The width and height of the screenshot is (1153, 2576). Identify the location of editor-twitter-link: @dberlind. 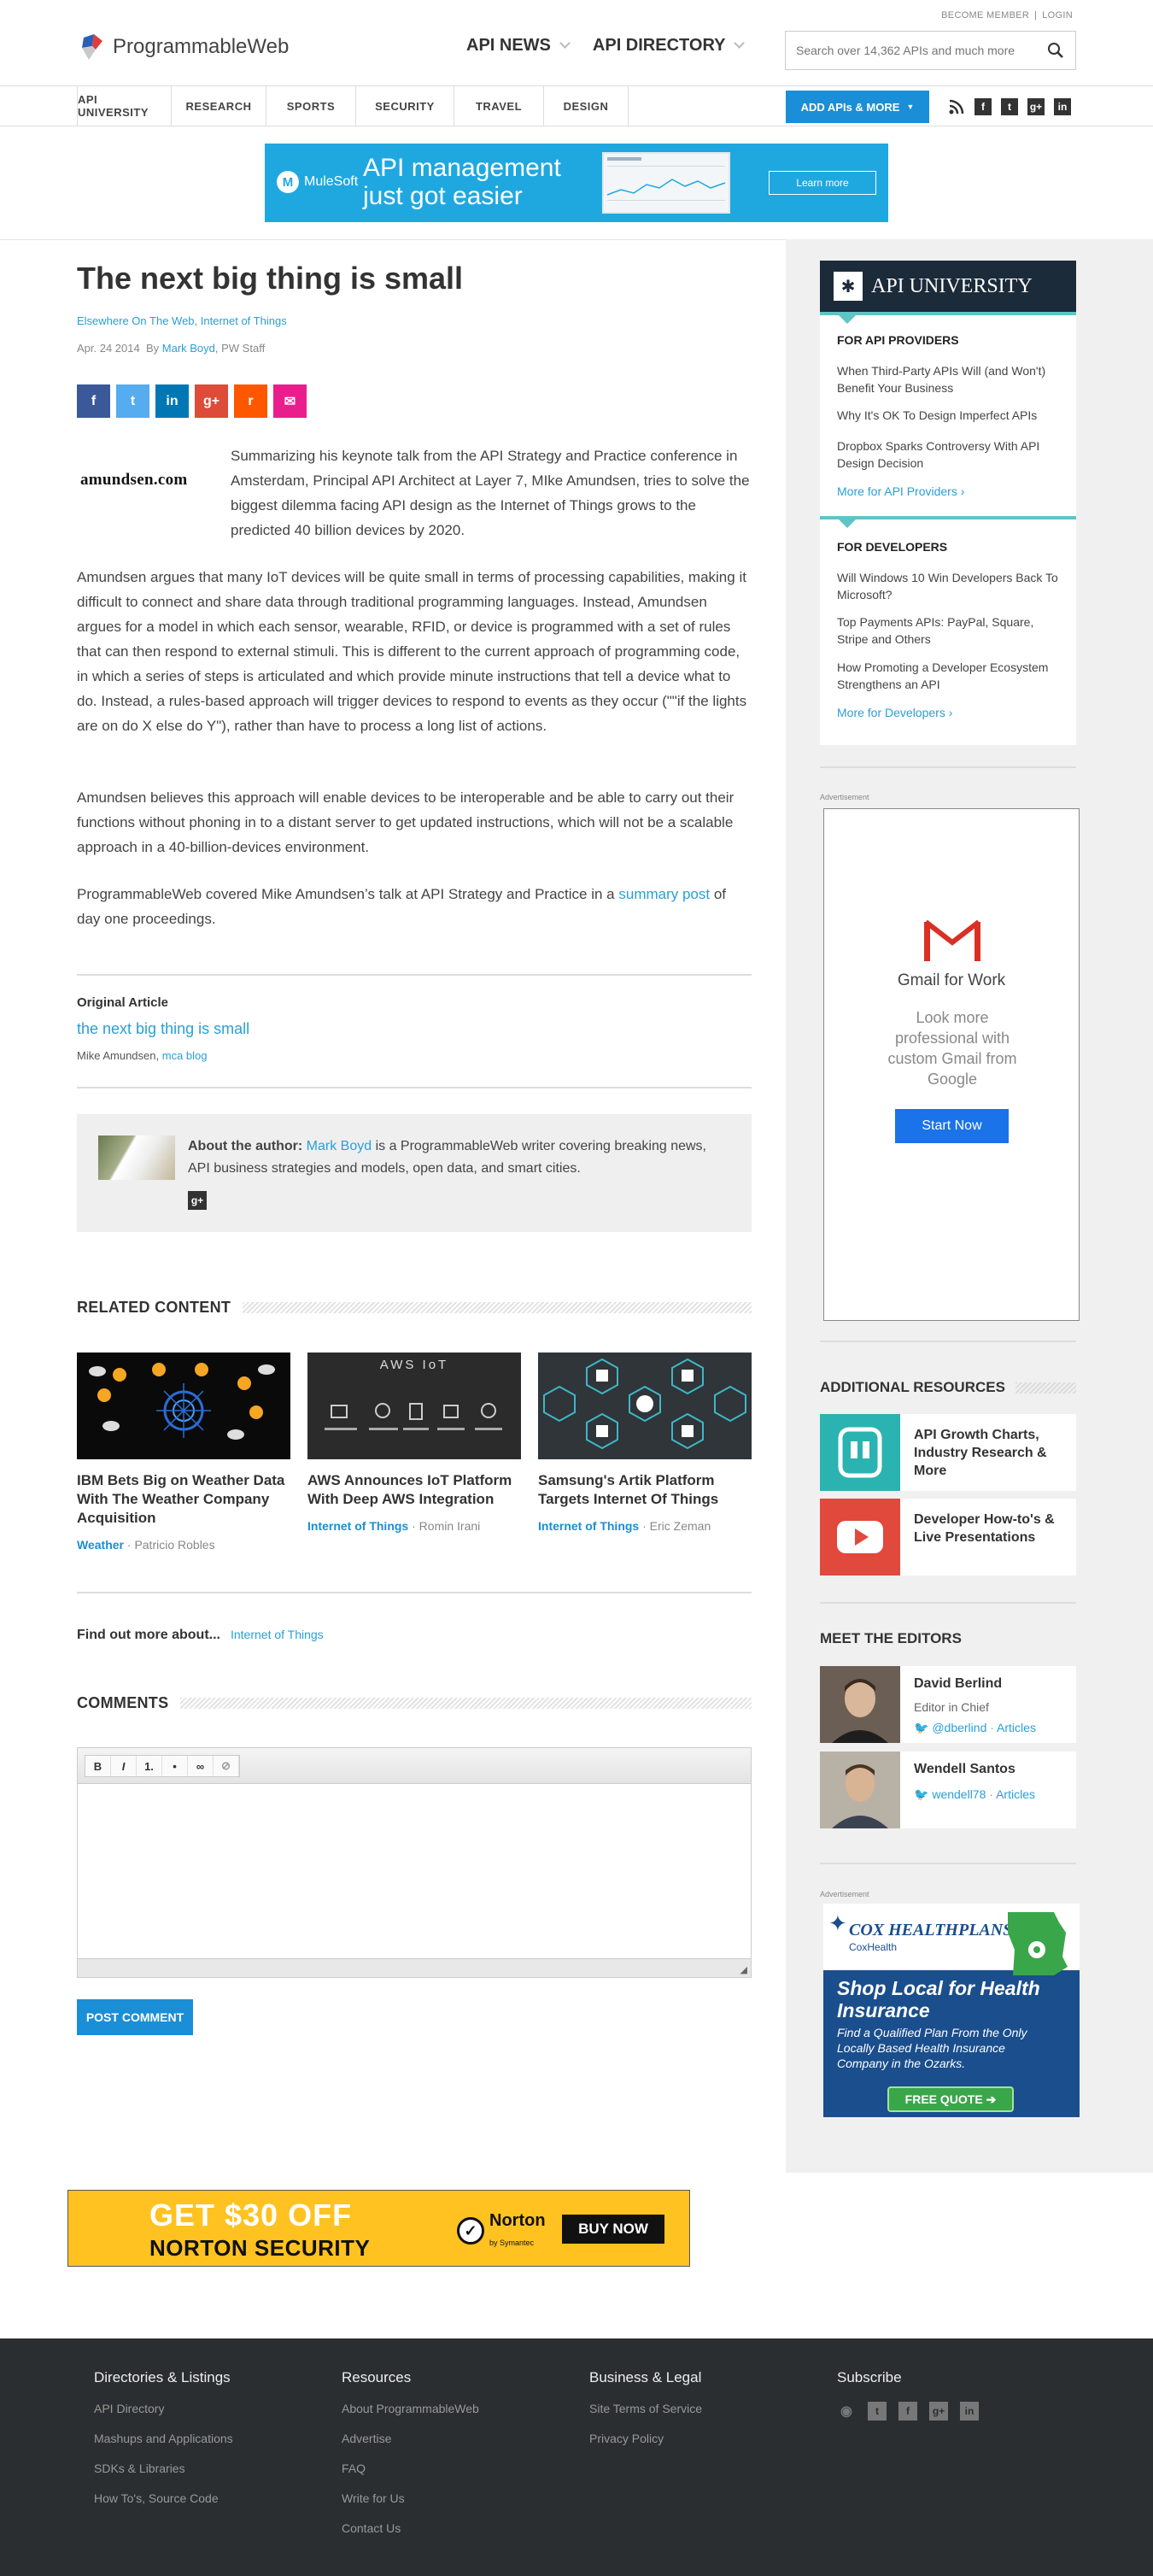
(959, 1727).